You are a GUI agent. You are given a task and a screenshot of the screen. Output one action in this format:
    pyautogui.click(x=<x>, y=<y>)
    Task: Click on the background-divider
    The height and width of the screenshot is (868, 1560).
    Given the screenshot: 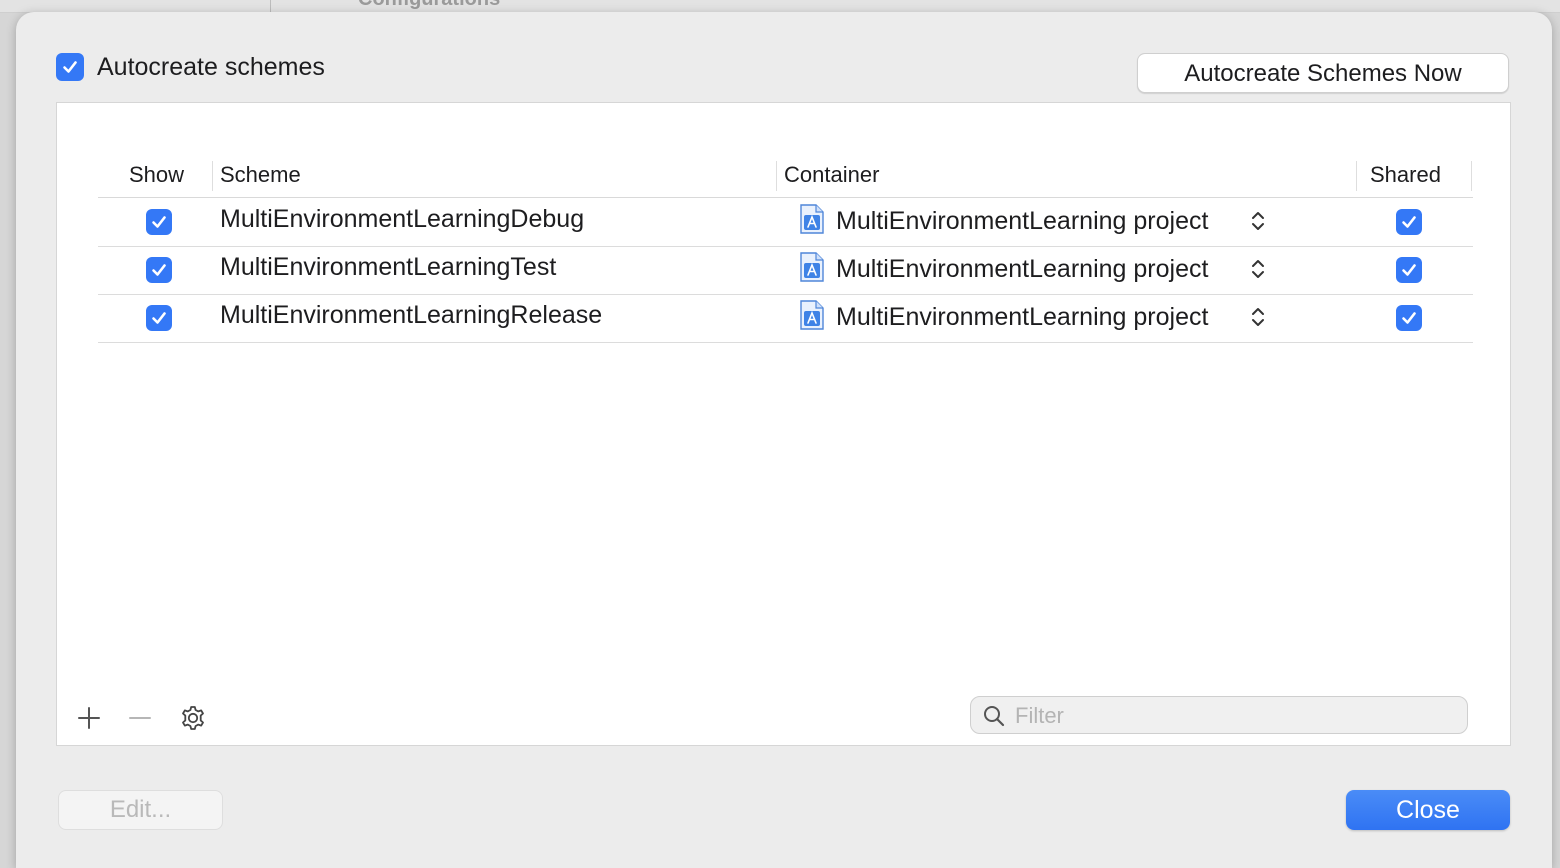 What is the action you would take?
    pyautogui.click(x=270, y=6)
    